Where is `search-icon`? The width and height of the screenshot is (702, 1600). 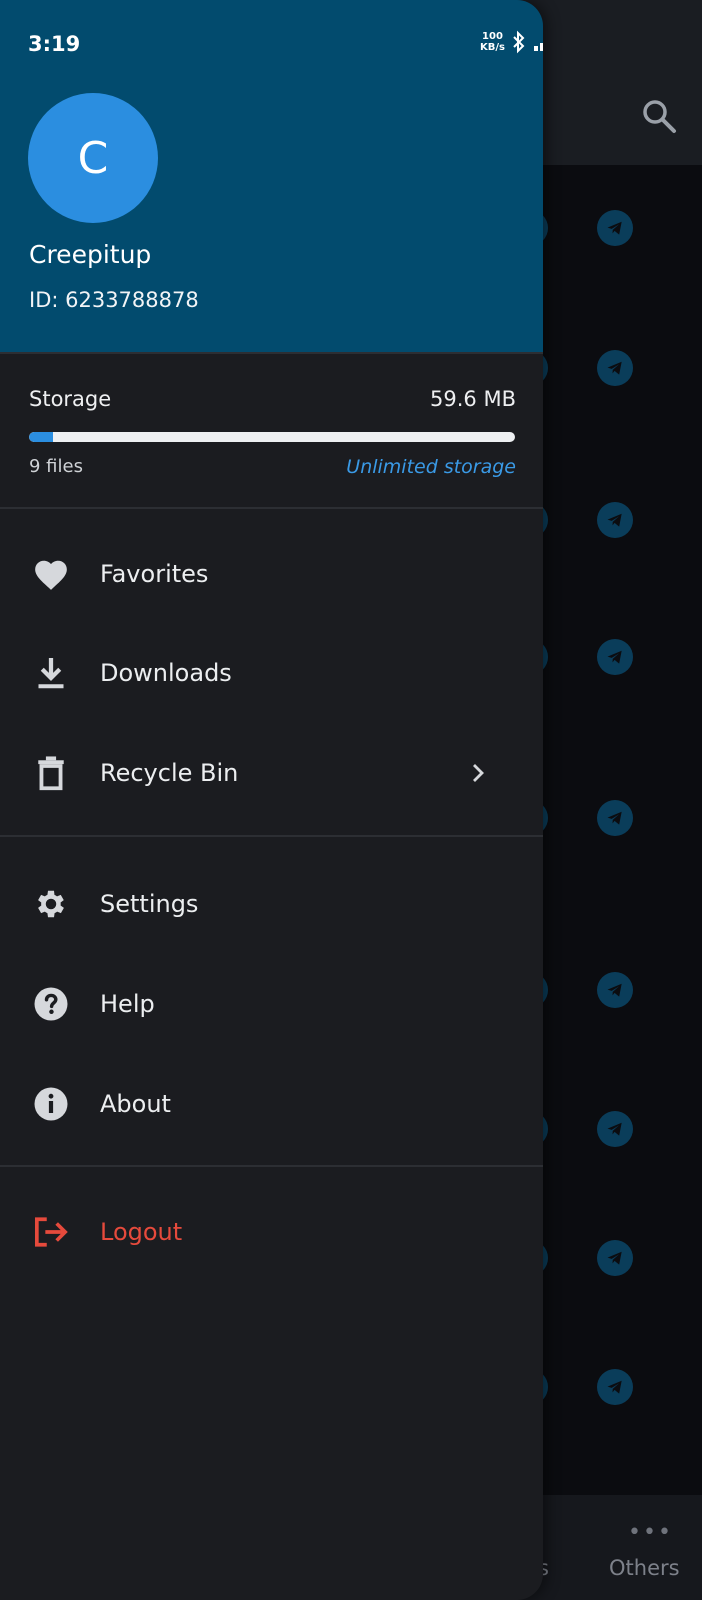 search-icon is located at coordinates (659, 116).